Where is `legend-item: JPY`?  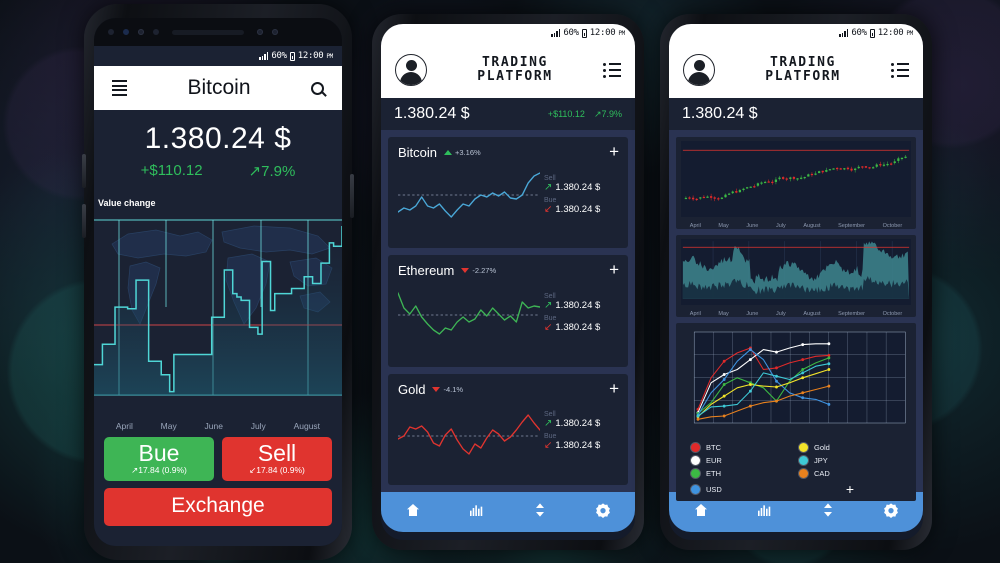
legend-item: JPY is located at coordinates (850, 460).